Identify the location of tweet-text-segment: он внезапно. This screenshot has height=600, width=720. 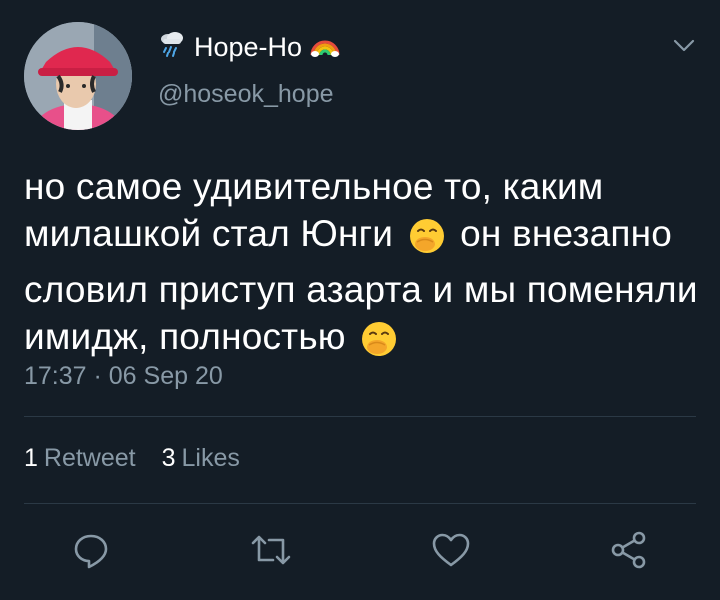
(566, 233).